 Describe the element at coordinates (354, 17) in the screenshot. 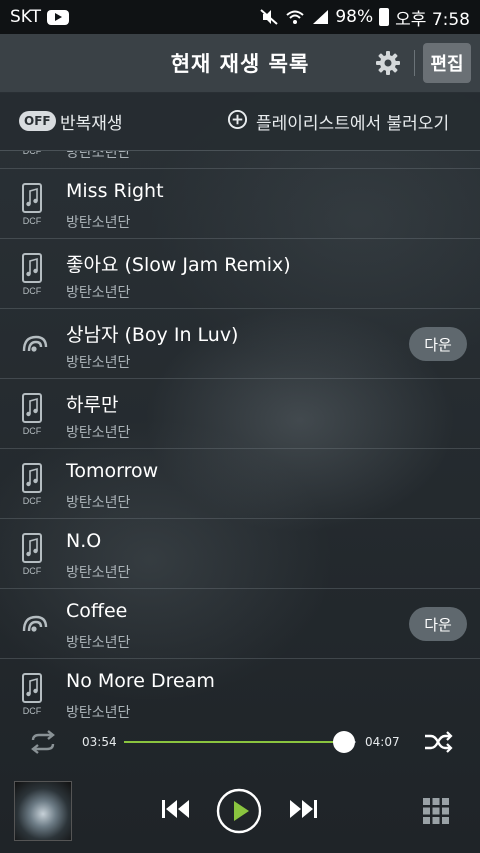

I see `battery-percent: 98%` at that location.